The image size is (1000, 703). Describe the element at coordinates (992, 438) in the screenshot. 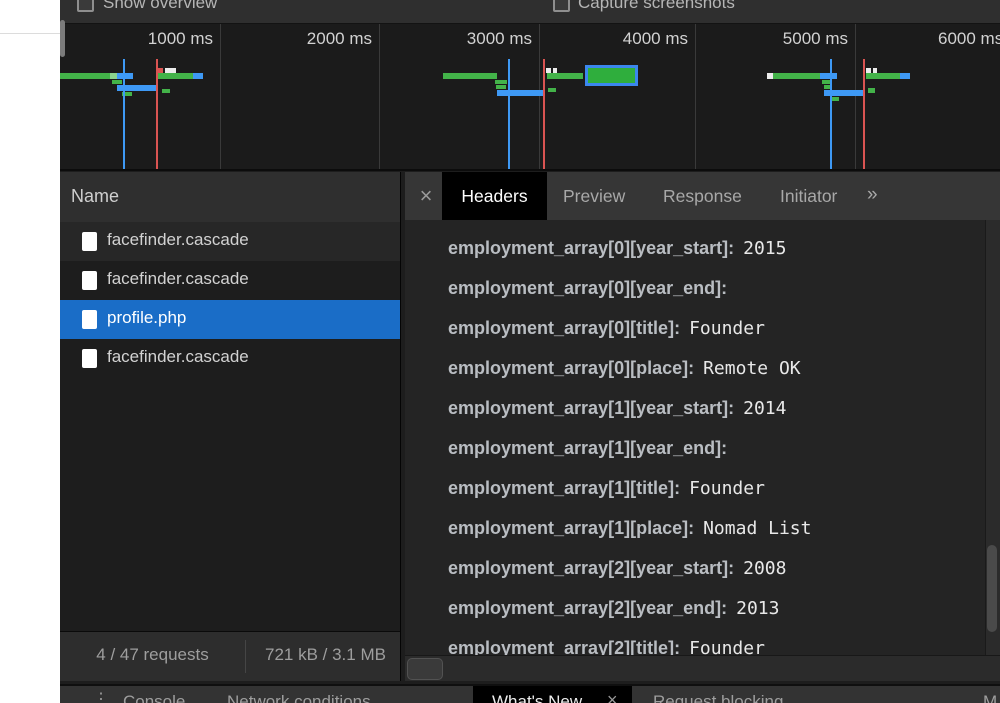

I see `vertical-scrollbar` at that location.